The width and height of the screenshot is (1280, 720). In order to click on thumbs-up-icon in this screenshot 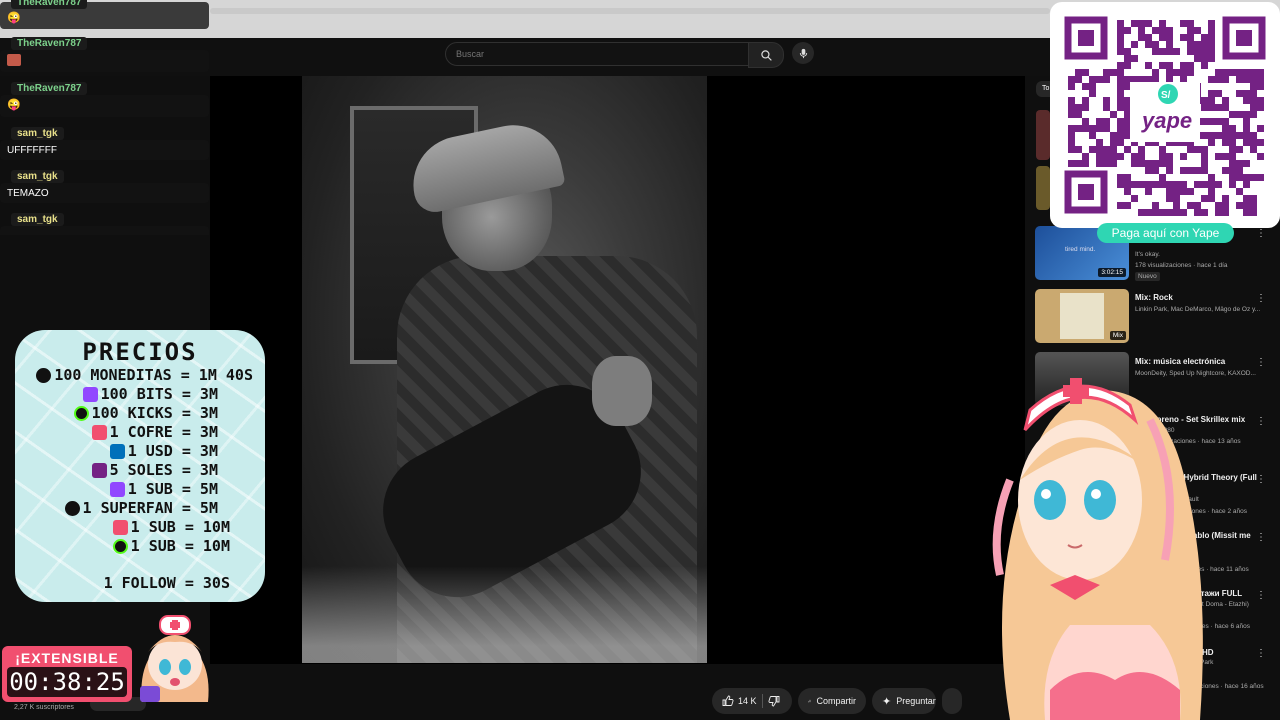, I will do `click(728, 700)`.